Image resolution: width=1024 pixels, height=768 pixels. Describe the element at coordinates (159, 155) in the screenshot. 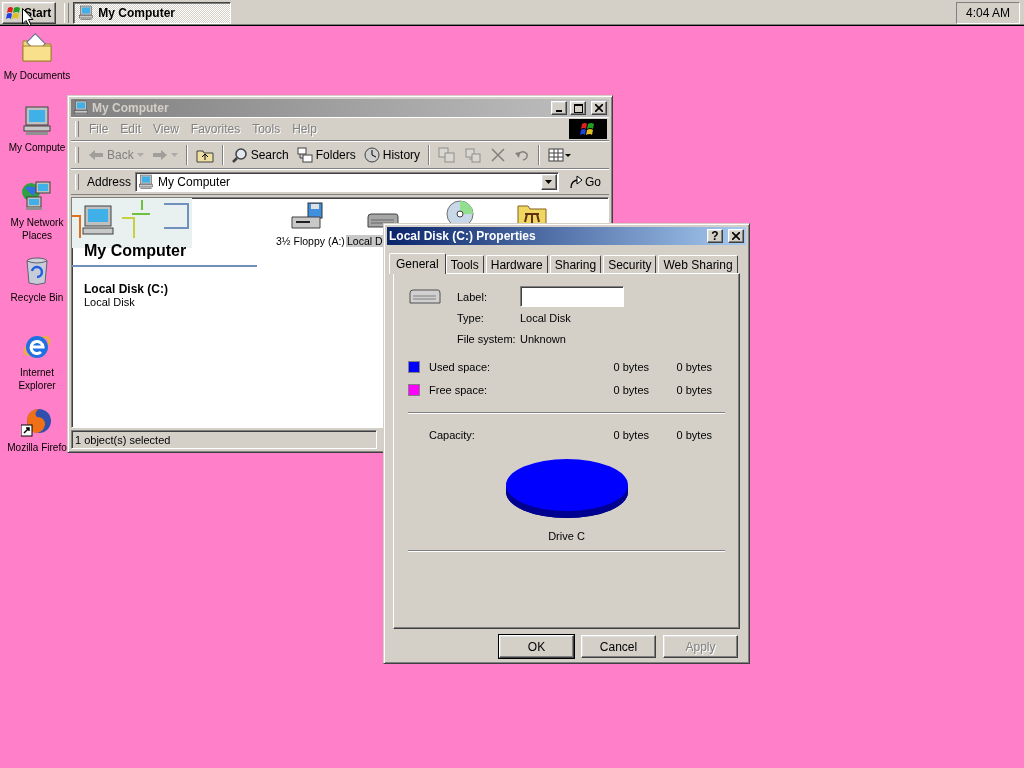

I see `forward-arrow-icon` at that location.